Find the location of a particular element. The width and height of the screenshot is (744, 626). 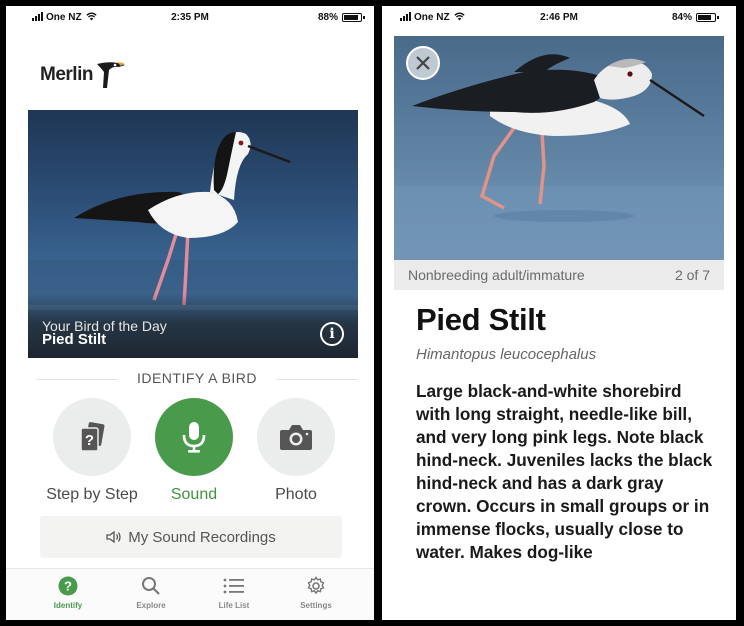

tab-settings: Settings is located at coordinates (316, 592).